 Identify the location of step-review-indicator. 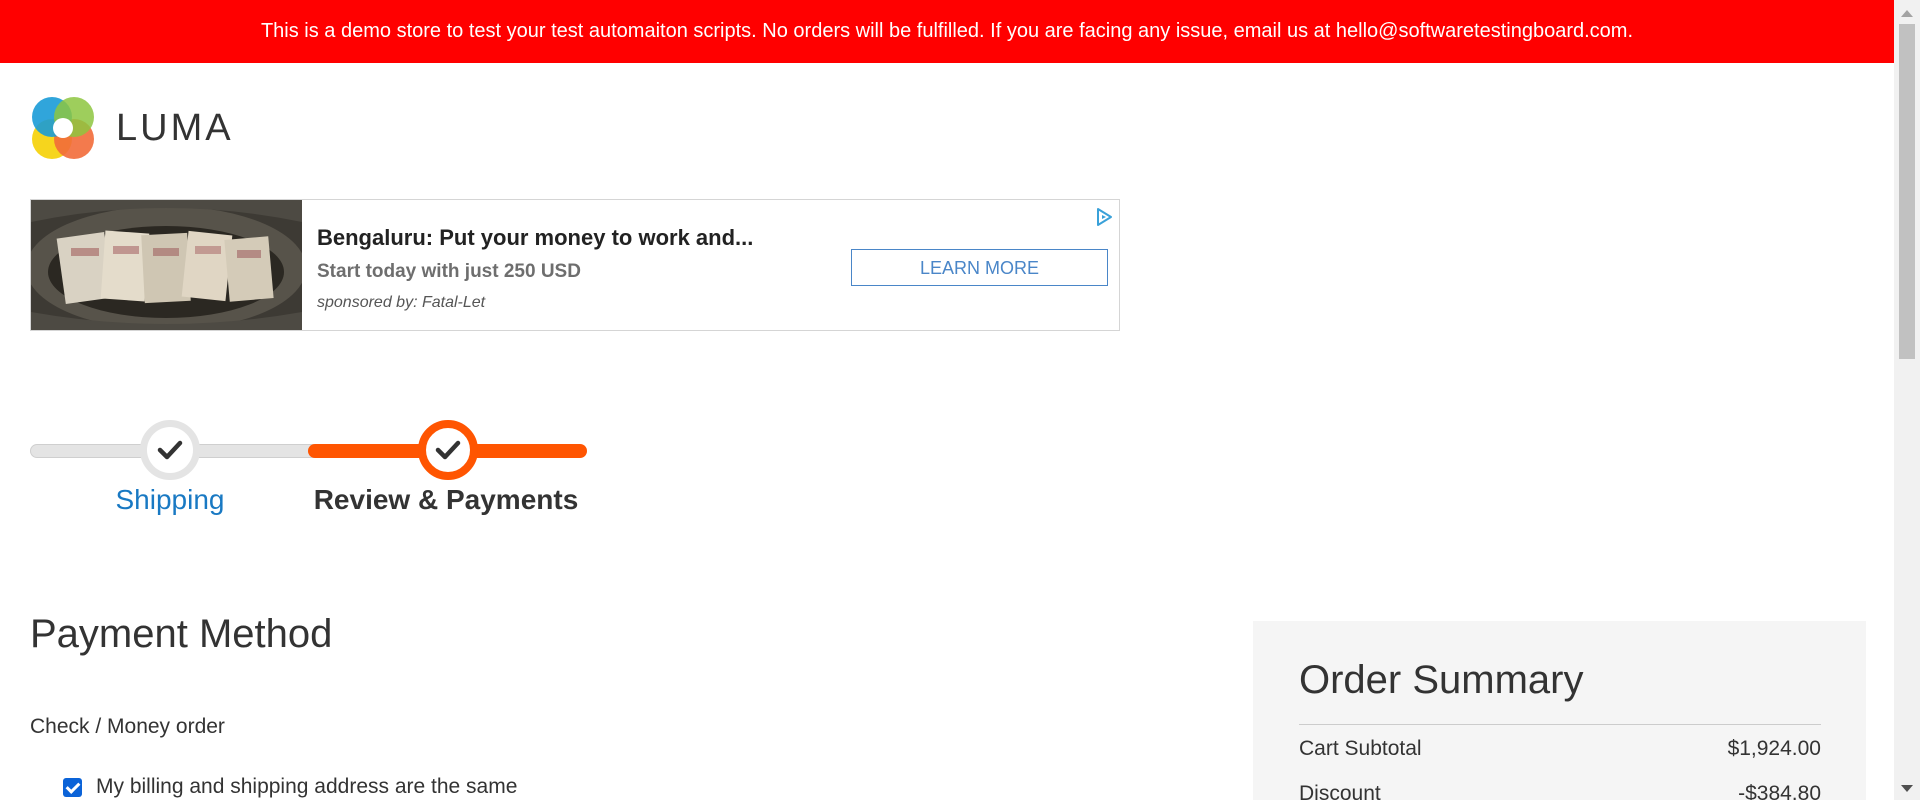
(448, 450).